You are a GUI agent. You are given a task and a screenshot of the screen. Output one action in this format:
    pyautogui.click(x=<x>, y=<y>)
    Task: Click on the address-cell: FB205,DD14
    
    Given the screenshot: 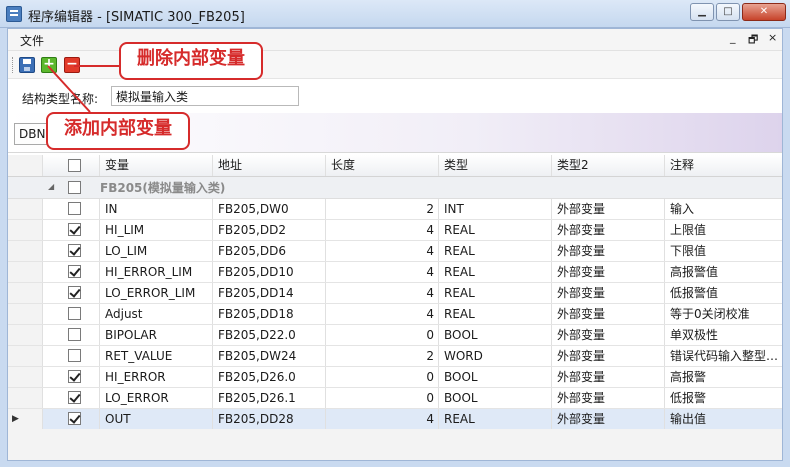 What is the action you would take?
    pyautogui.click(x=269, y=293)
    